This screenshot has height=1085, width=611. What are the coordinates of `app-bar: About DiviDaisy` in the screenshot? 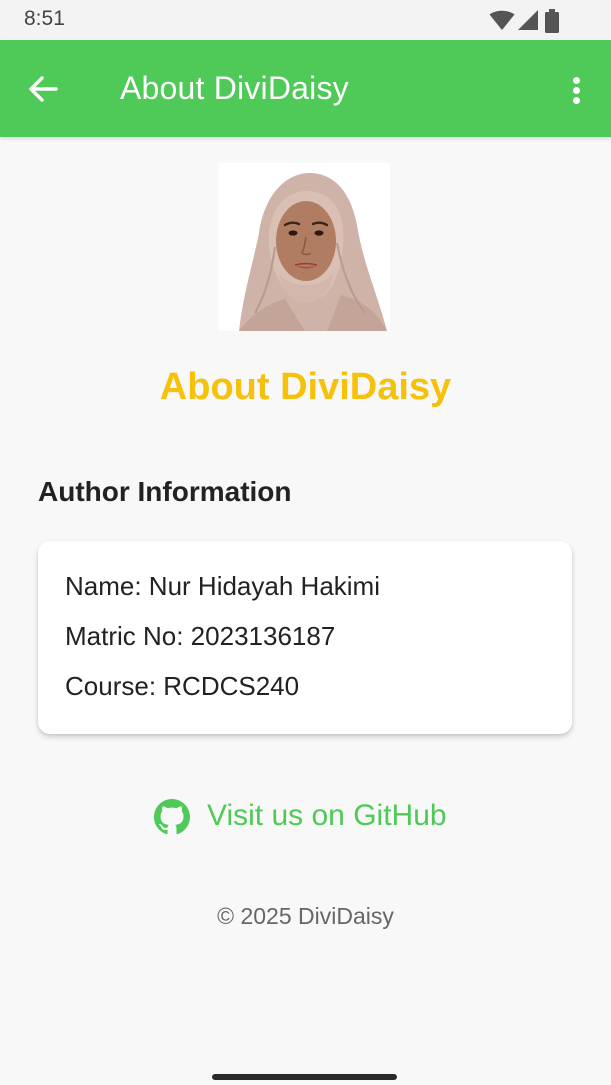 It's located at (305, 88).